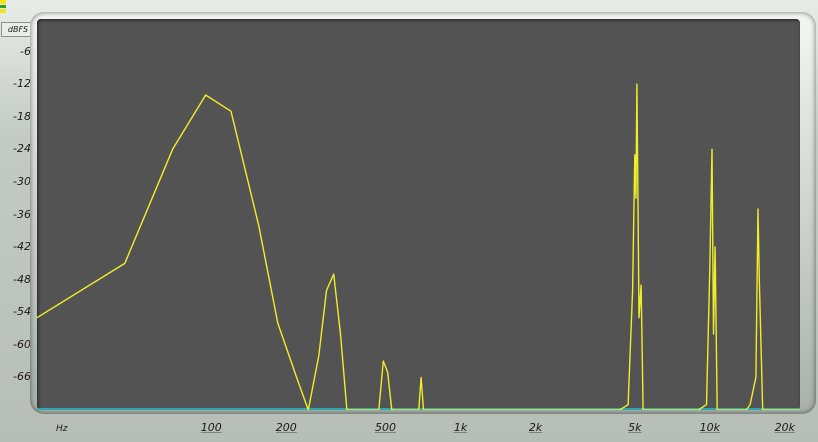  Describe the element at coordinates (635, 427) in the screenshot. I see `x-tick-label: 5k` at that location.